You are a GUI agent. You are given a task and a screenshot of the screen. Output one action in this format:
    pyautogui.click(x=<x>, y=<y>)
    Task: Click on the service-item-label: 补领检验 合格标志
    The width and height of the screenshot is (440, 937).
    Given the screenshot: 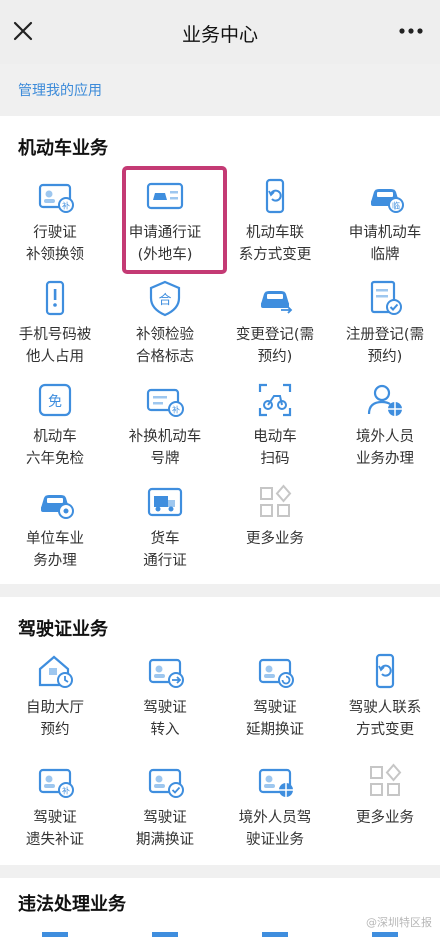 What is the action you would take?
    pyautogui.click(x=165, y=346)
    